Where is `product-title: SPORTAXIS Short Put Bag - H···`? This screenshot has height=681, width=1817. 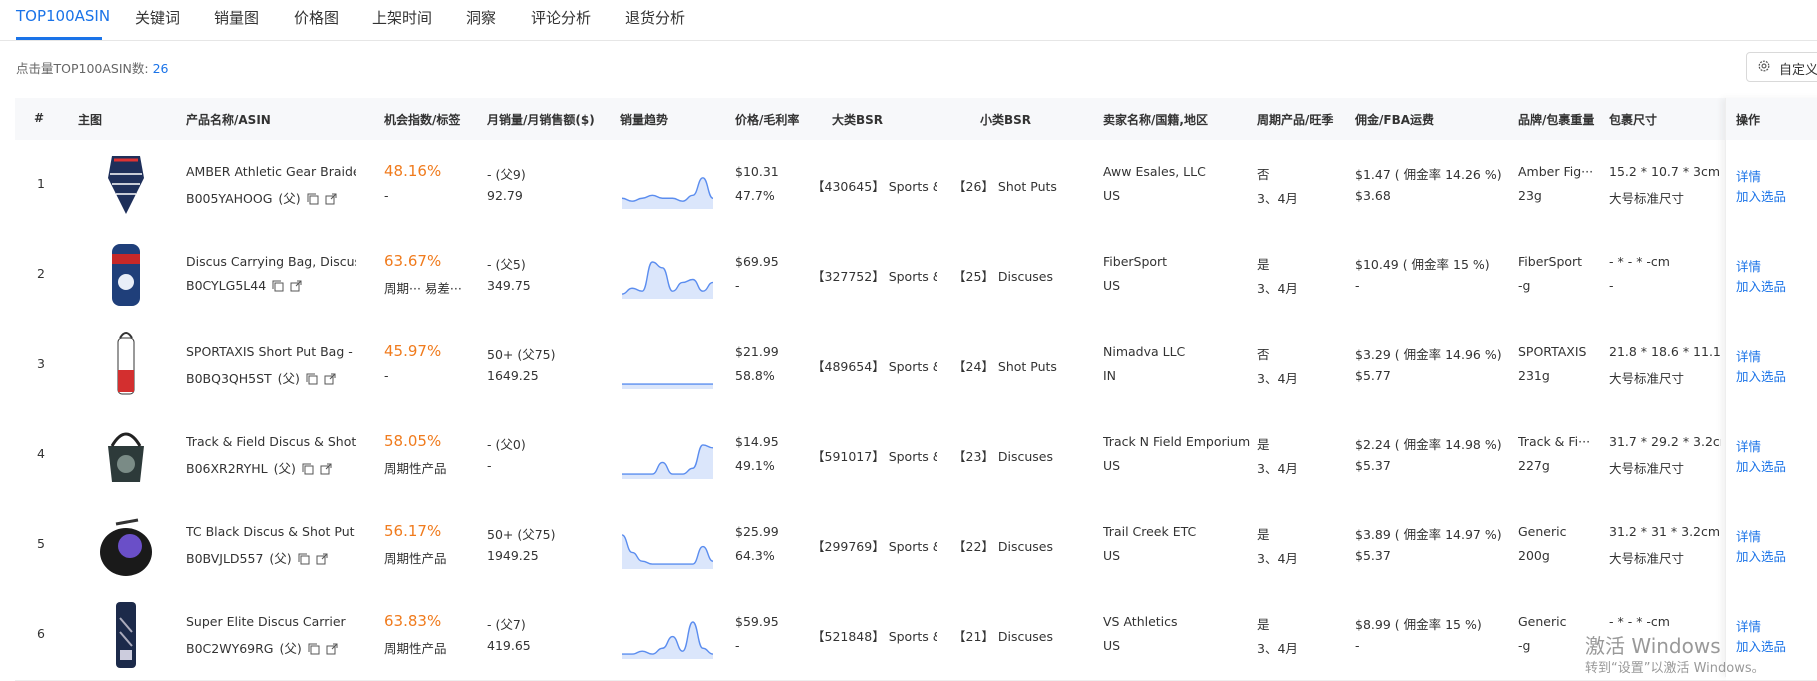
product-title: SPORTAXIS Short Put Bag - H··· is located at coordinates (271, 351).